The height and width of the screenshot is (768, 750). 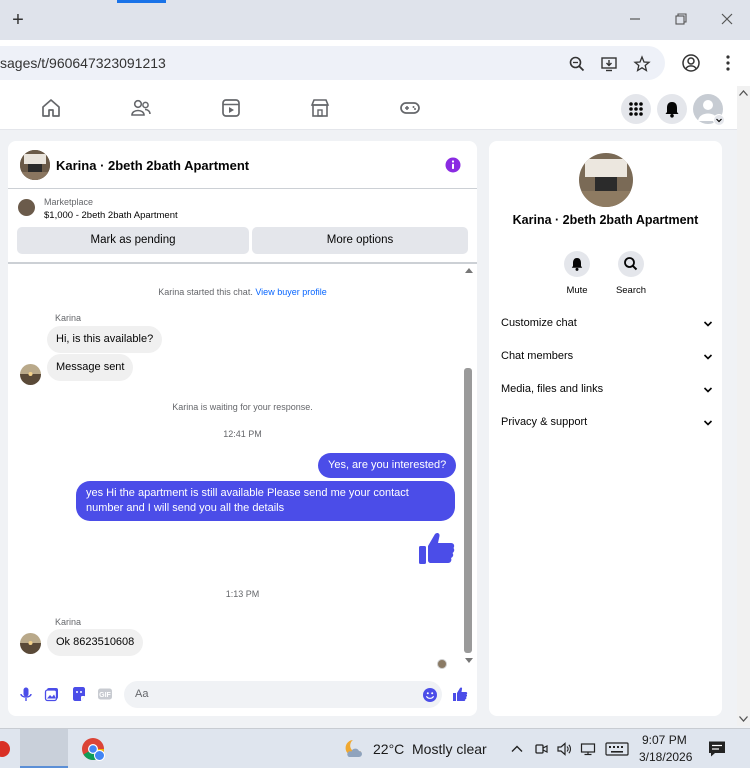 What do you see at coordinates (681, 19) in the screenshot?
I see `restore-icon` at bounding box center [681, 19].